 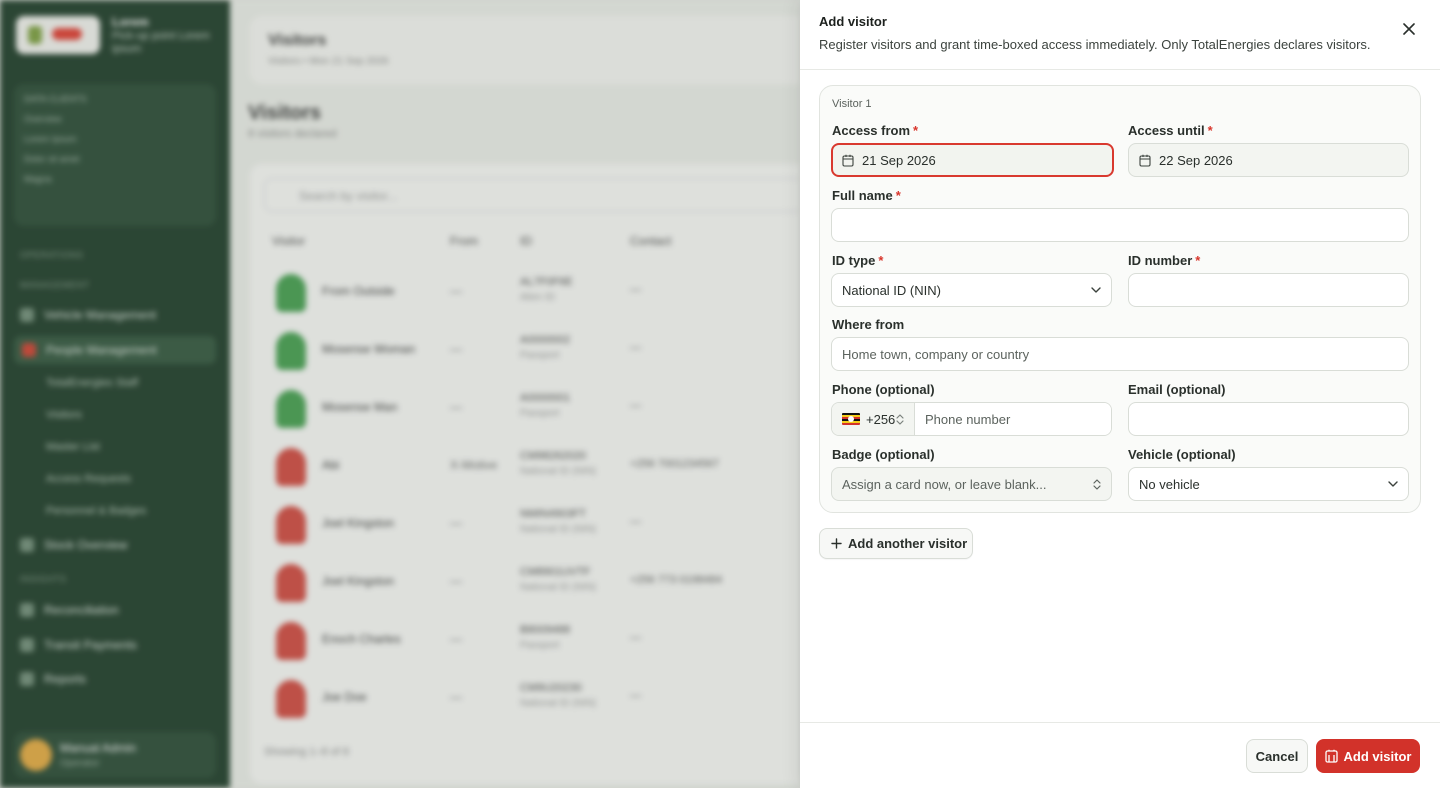 I want to click on add-visitor-label: Add visitor, so click(x=1377, y=756).